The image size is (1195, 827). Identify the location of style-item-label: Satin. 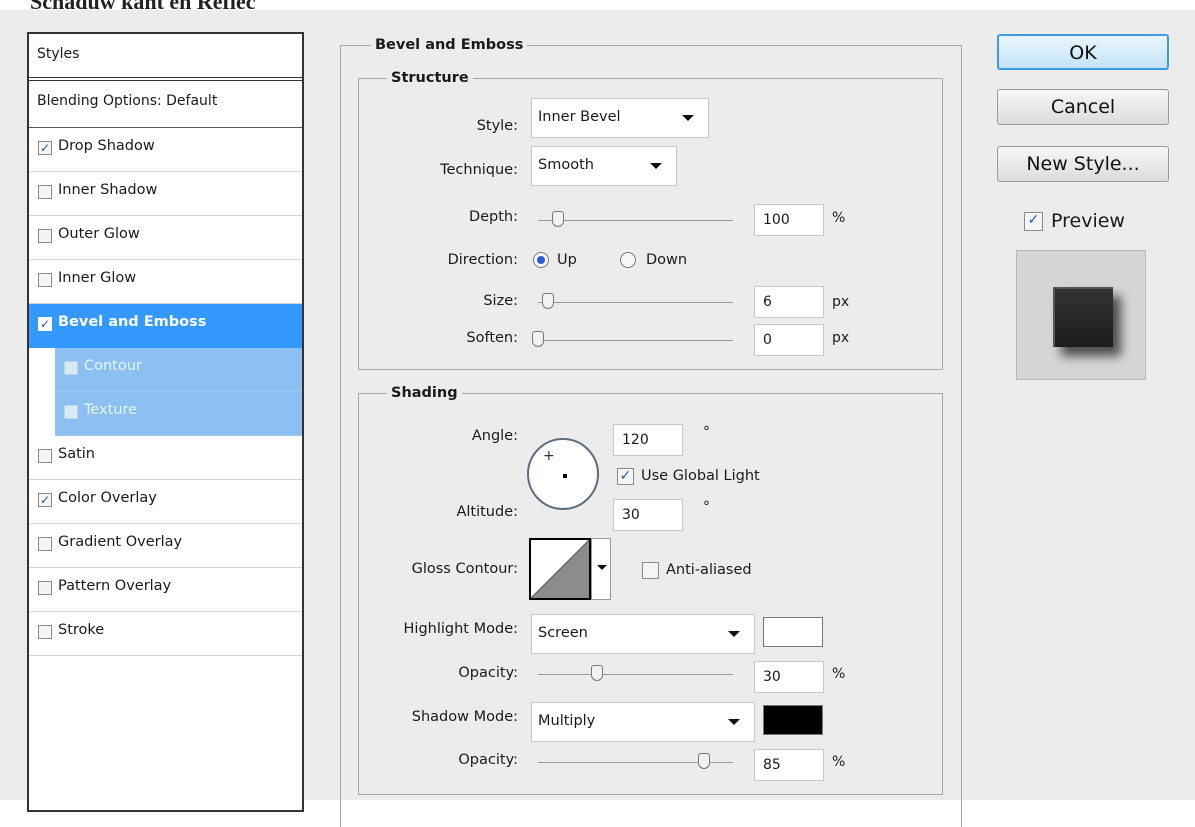
(76, 454).